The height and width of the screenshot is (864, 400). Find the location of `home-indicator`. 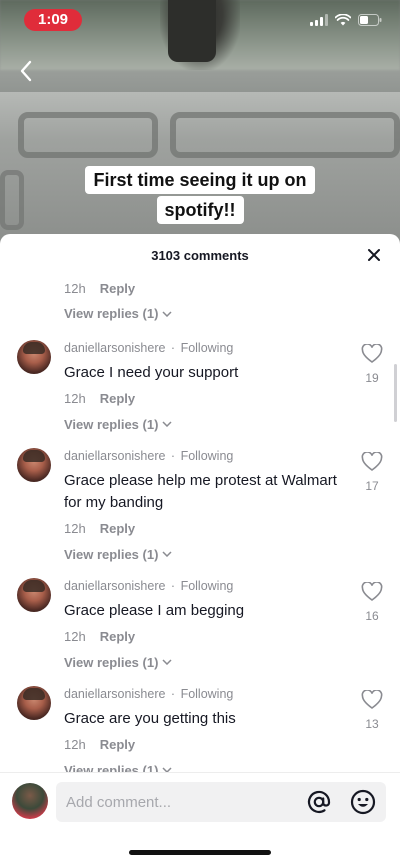

home-indicator is located at coordinates (200, 852).